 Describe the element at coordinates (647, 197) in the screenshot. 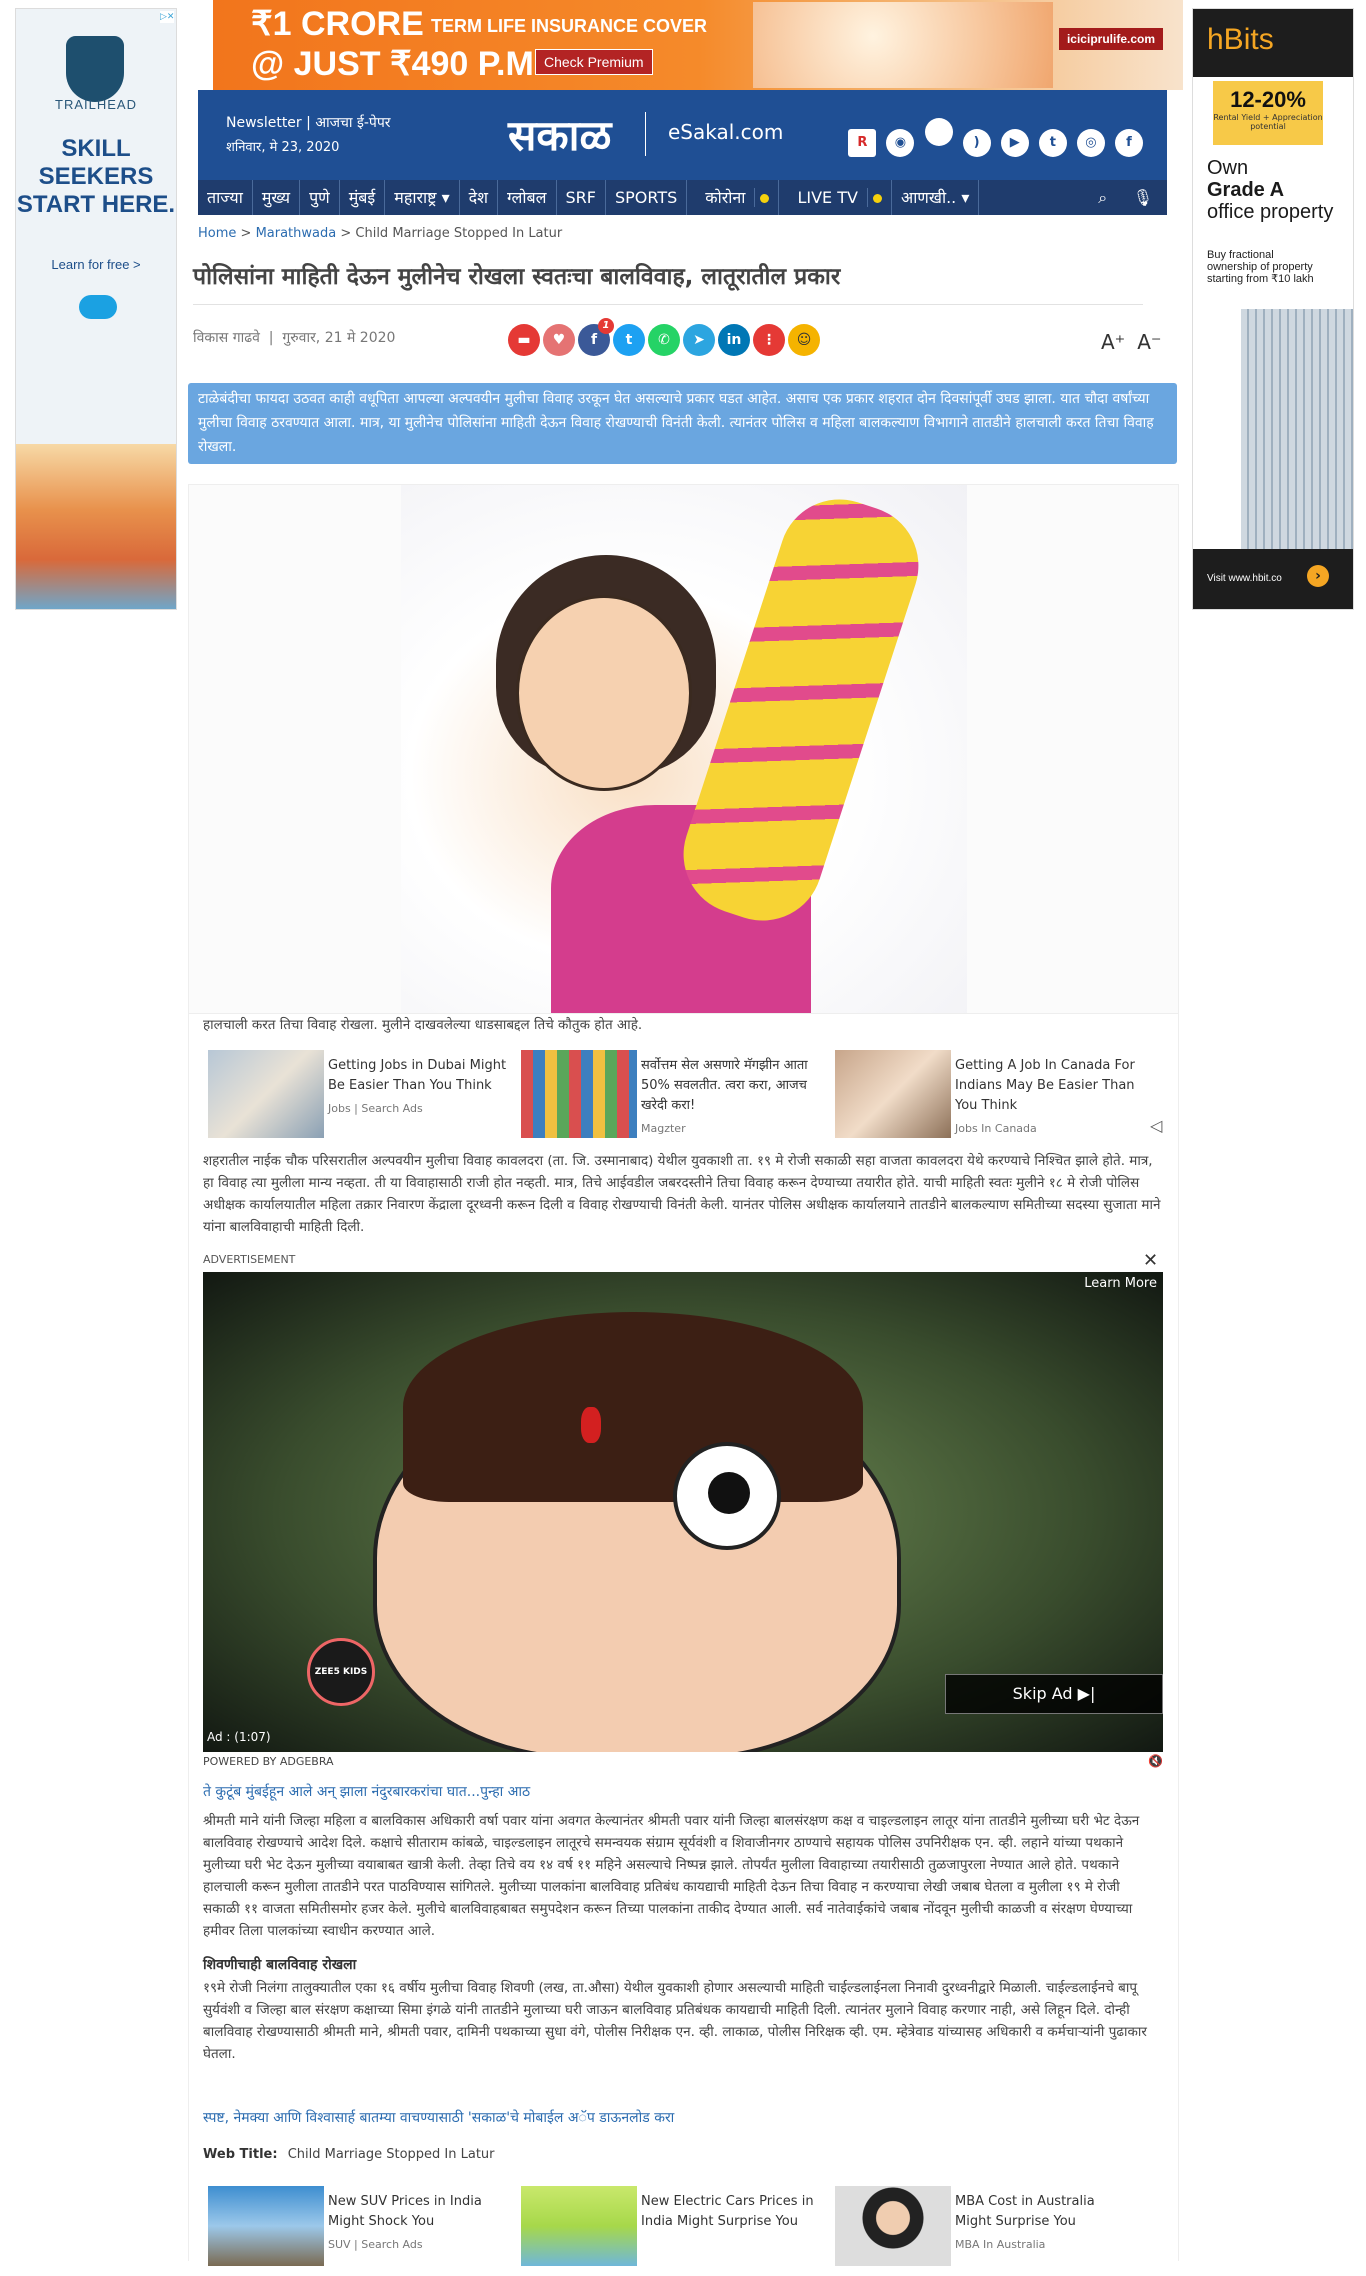

I see `nav-item-sports: SPORTS` at that location.